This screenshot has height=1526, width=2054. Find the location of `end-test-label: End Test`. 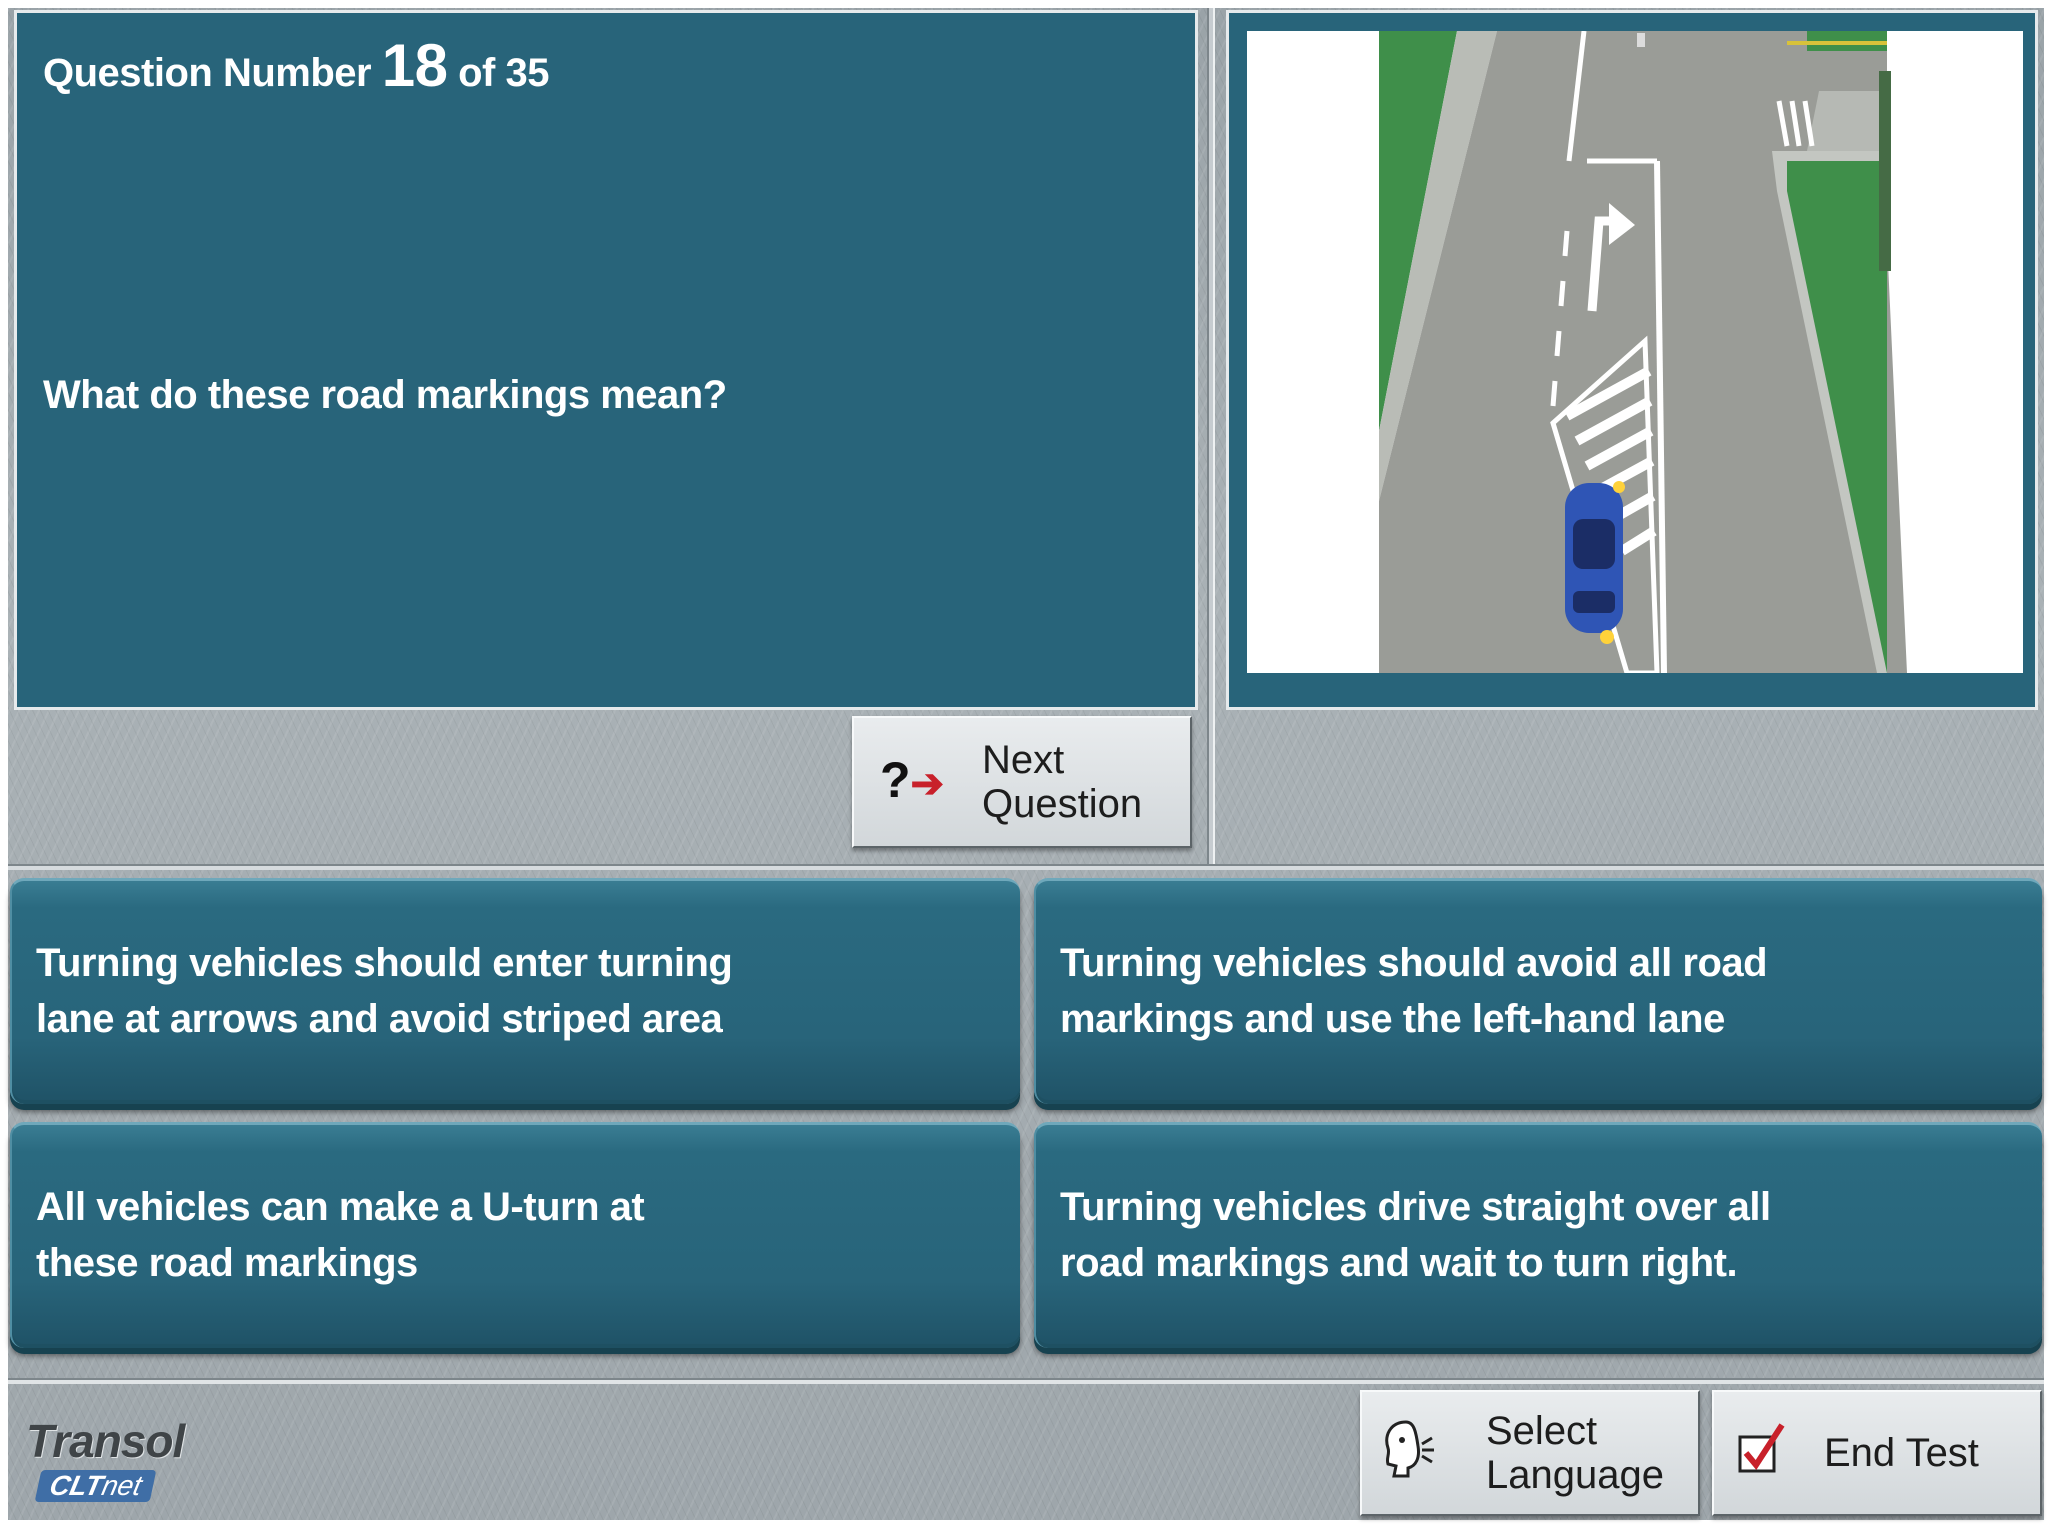

end-test-label: End Test is located at coordinates (1901, 1453).